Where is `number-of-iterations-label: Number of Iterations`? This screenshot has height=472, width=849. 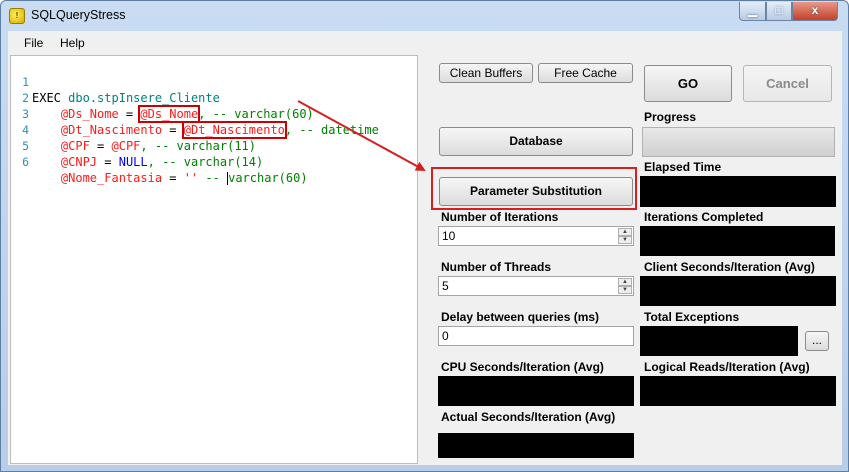 number-of-iterations-label: Number of Iterations is located at coordinates (500, 217).